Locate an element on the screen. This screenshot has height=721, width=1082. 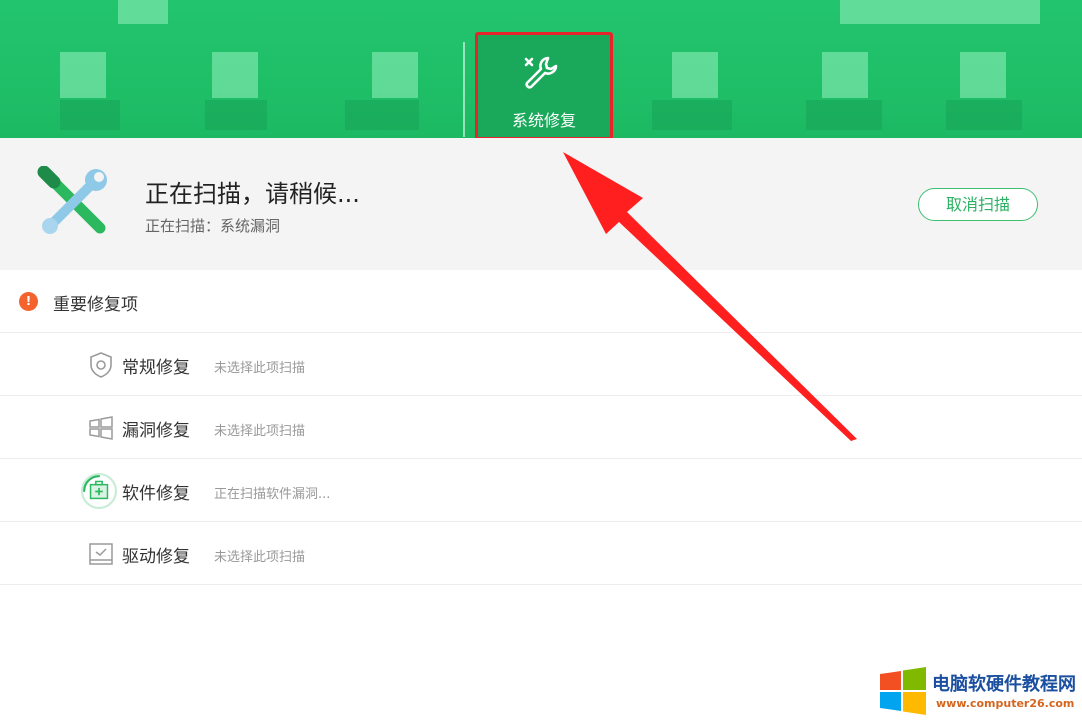
alert-icon: ! is located at coordinates (28, 301).